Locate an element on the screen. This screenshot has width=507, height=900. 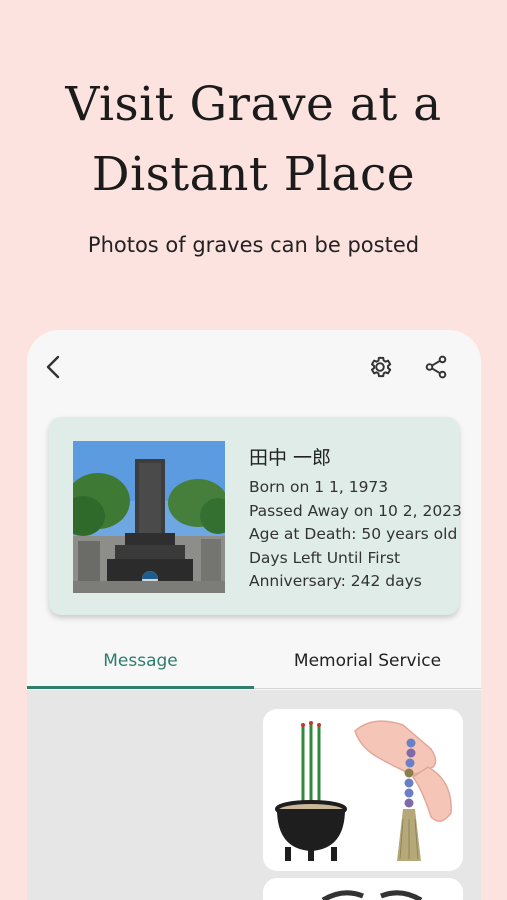
tab-bar: Message Memorial Service is located at coordinates (254, 665).